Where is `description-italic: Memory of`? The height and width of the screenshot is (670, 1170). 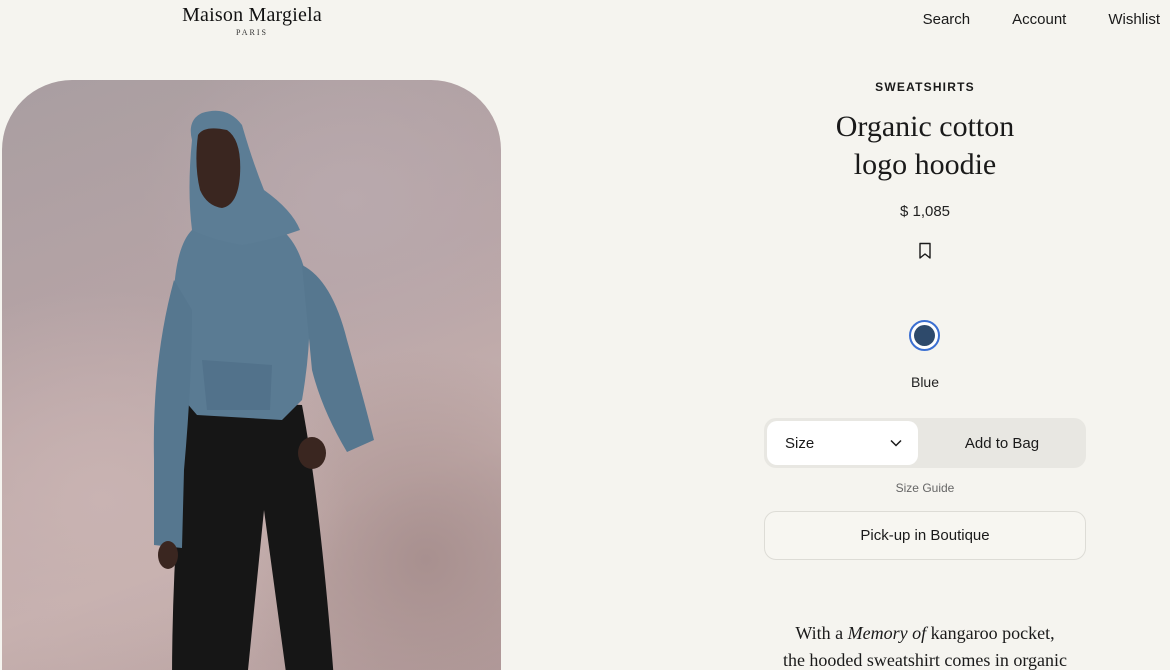 description-italic: Memory of is located at coordinates (887, 633).